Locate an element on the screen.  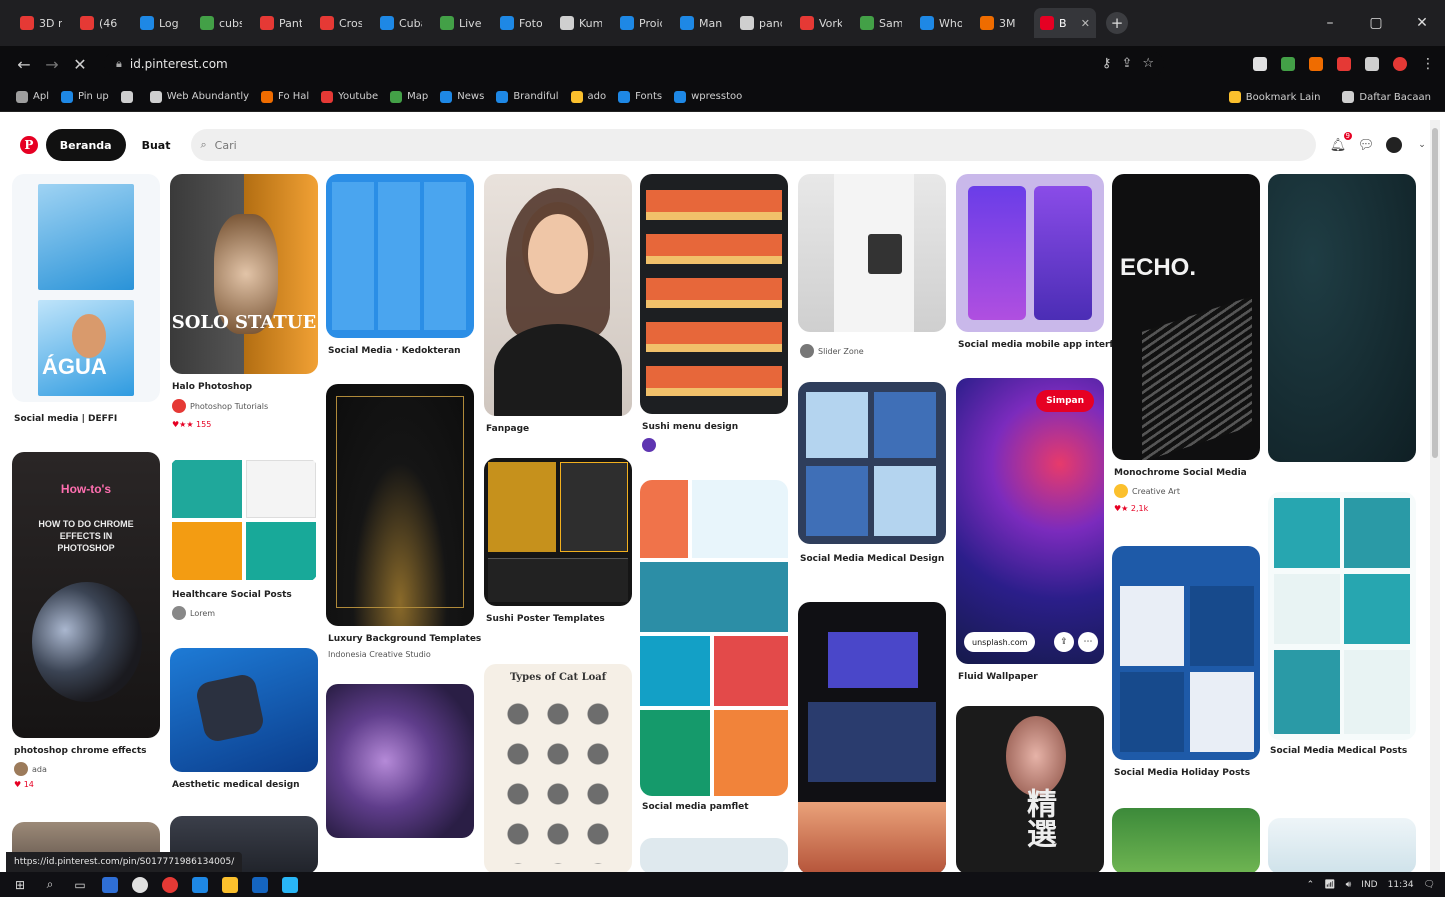
pin-card: Sushi Poster Templates is located at coordinates (558, 553).